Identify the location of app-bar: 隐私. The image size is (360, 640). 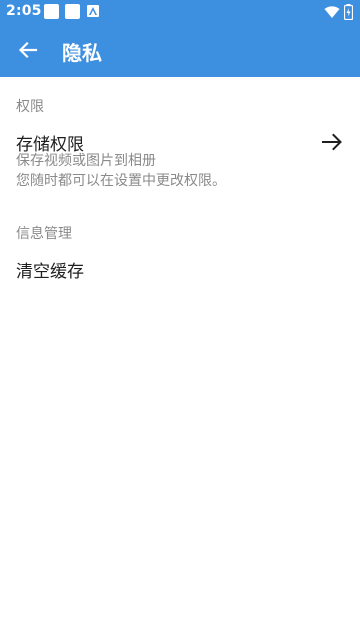
(180, 50).